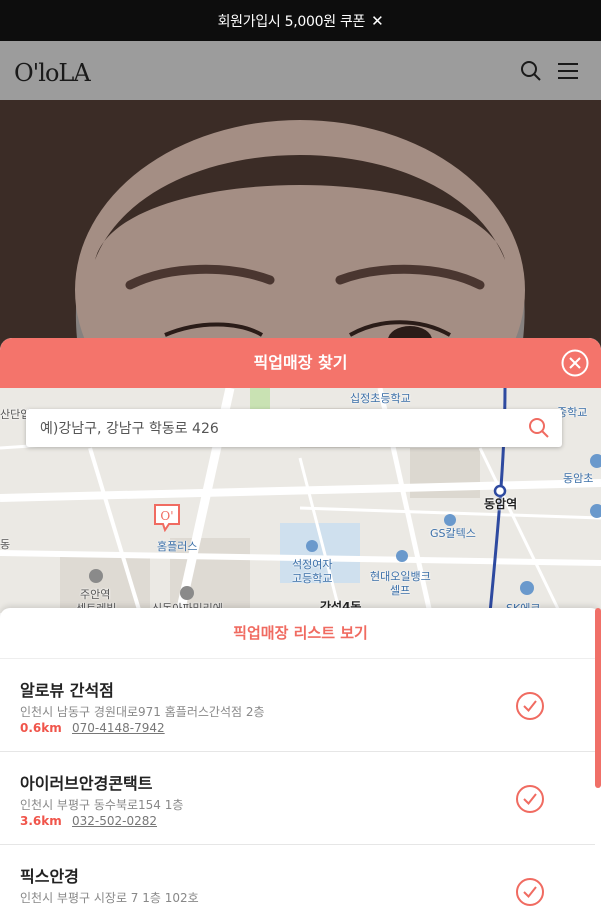 Image resolution: width=601 pixels, height=907 pixels. What do you see at coordinates (501, 504) in the screenshot?
I see `map-label-station: 동암역` at bounding box center [501, 504].